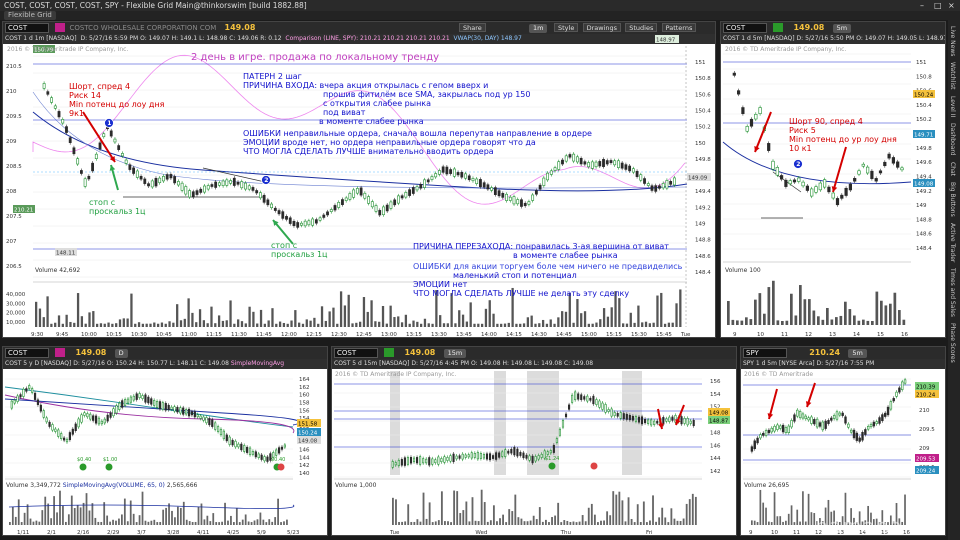  What do you see at coordinates (514, 335) in the screenshot?
I see `time-tick: 14:15` at bounding box center [514, 335].